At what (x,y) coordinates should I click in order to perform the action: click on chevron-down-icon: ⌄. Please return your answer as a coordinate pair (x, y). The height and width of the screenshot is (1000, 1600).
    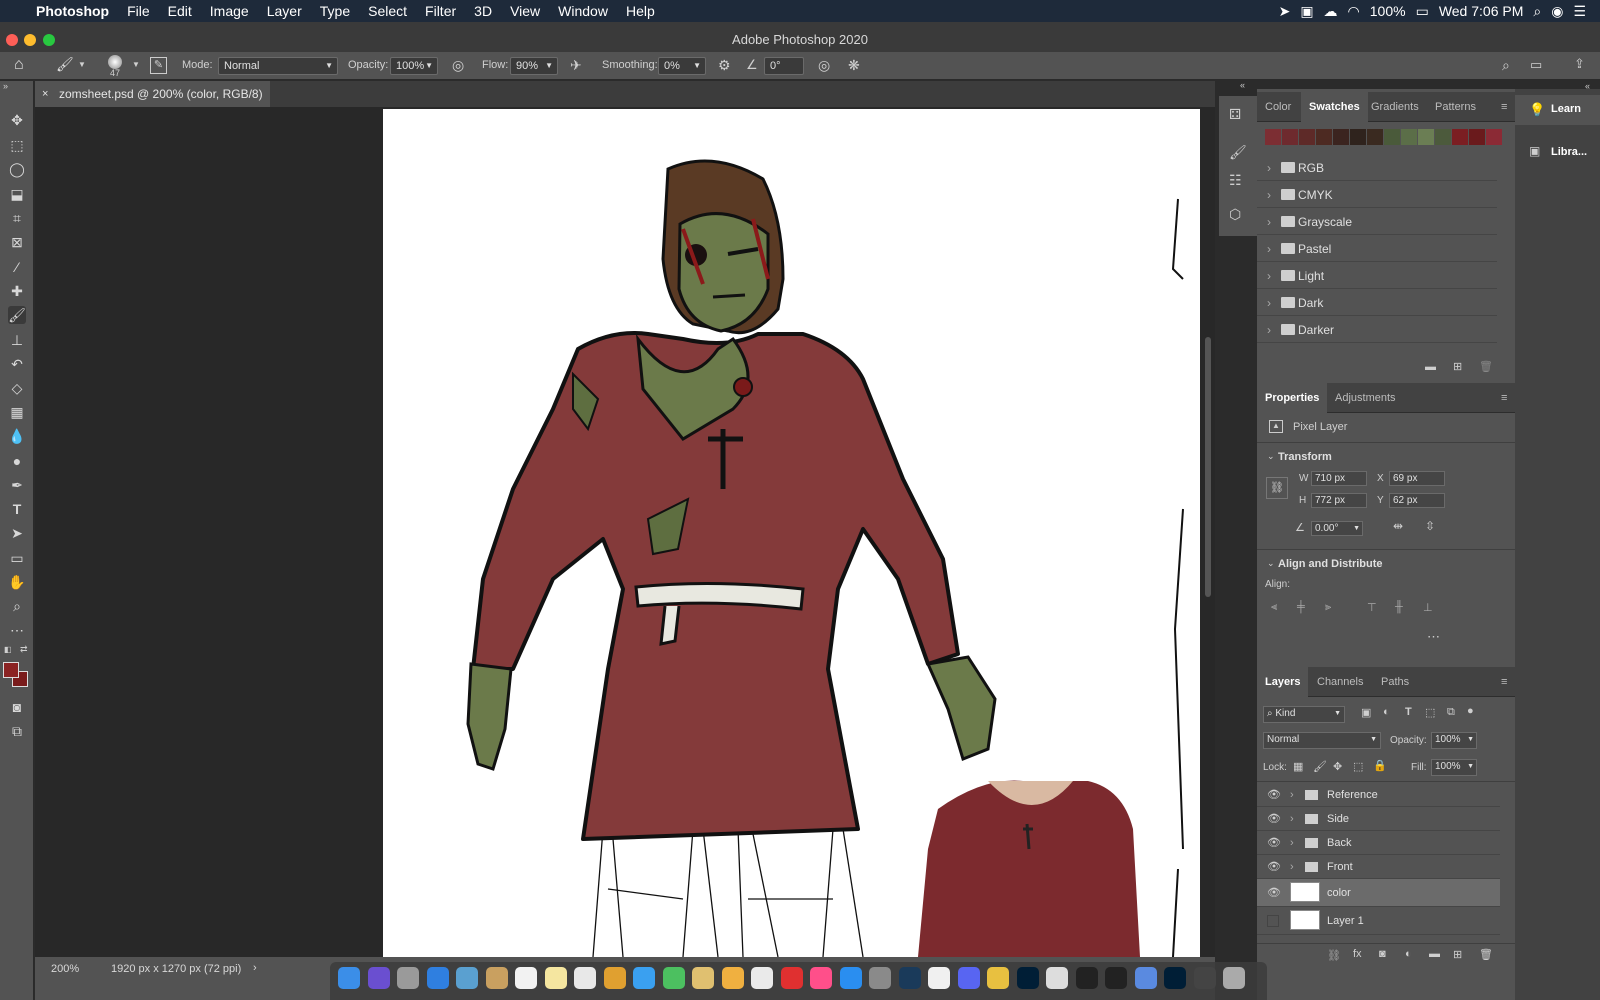
    Looking at the image, I should click on (1271, 456).